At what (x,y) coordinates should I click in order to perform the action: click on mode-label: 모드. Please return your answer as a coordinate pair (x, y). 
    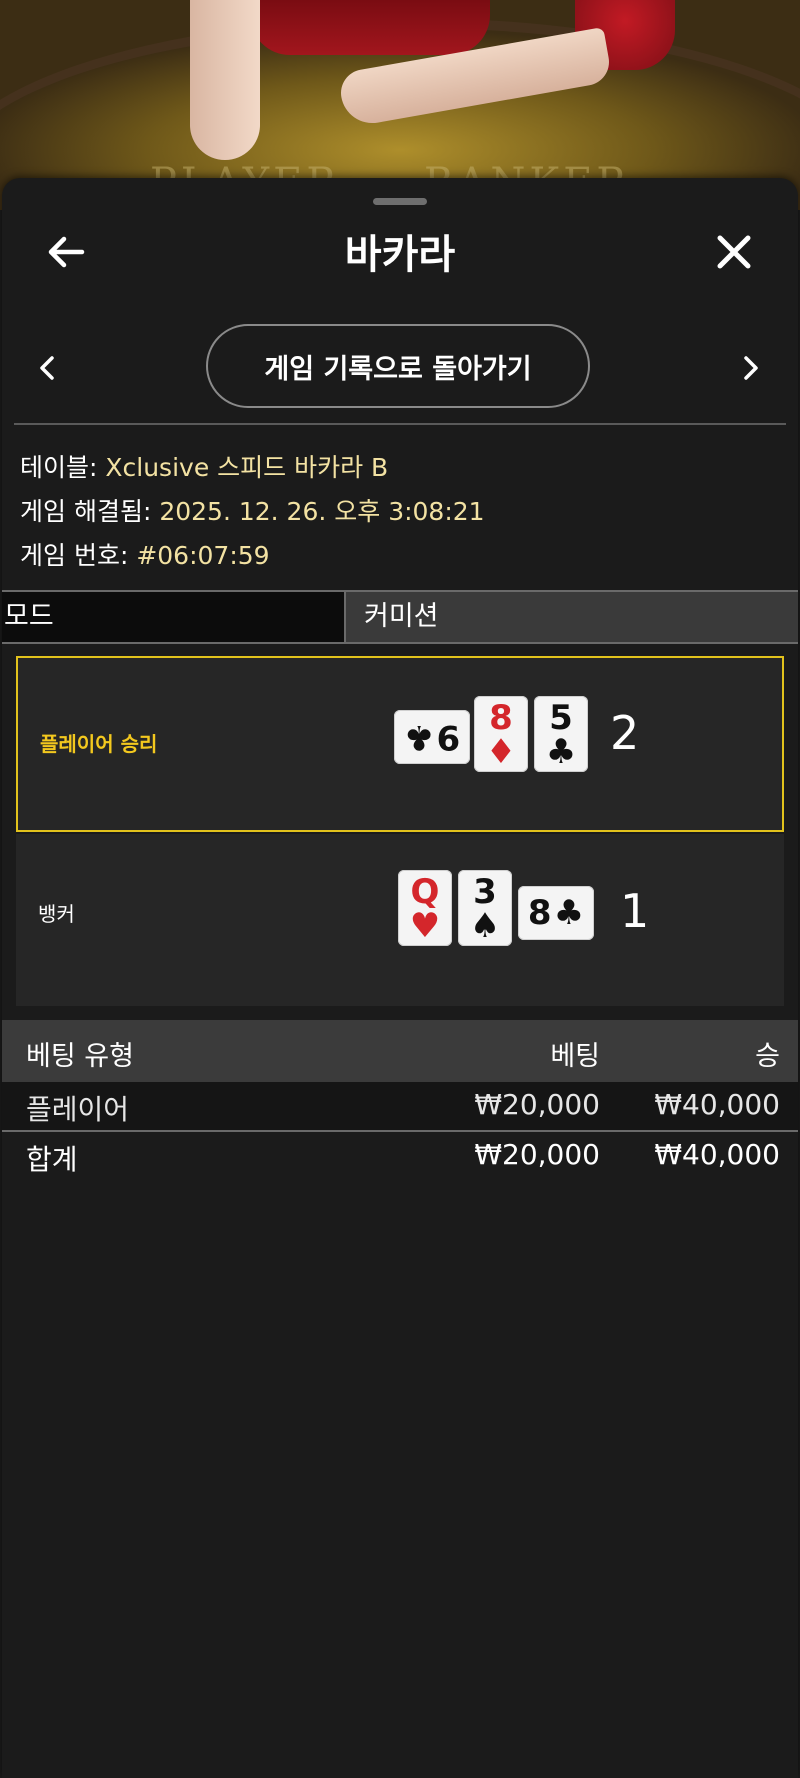
    Looking at the image, I should click on (174, 617).